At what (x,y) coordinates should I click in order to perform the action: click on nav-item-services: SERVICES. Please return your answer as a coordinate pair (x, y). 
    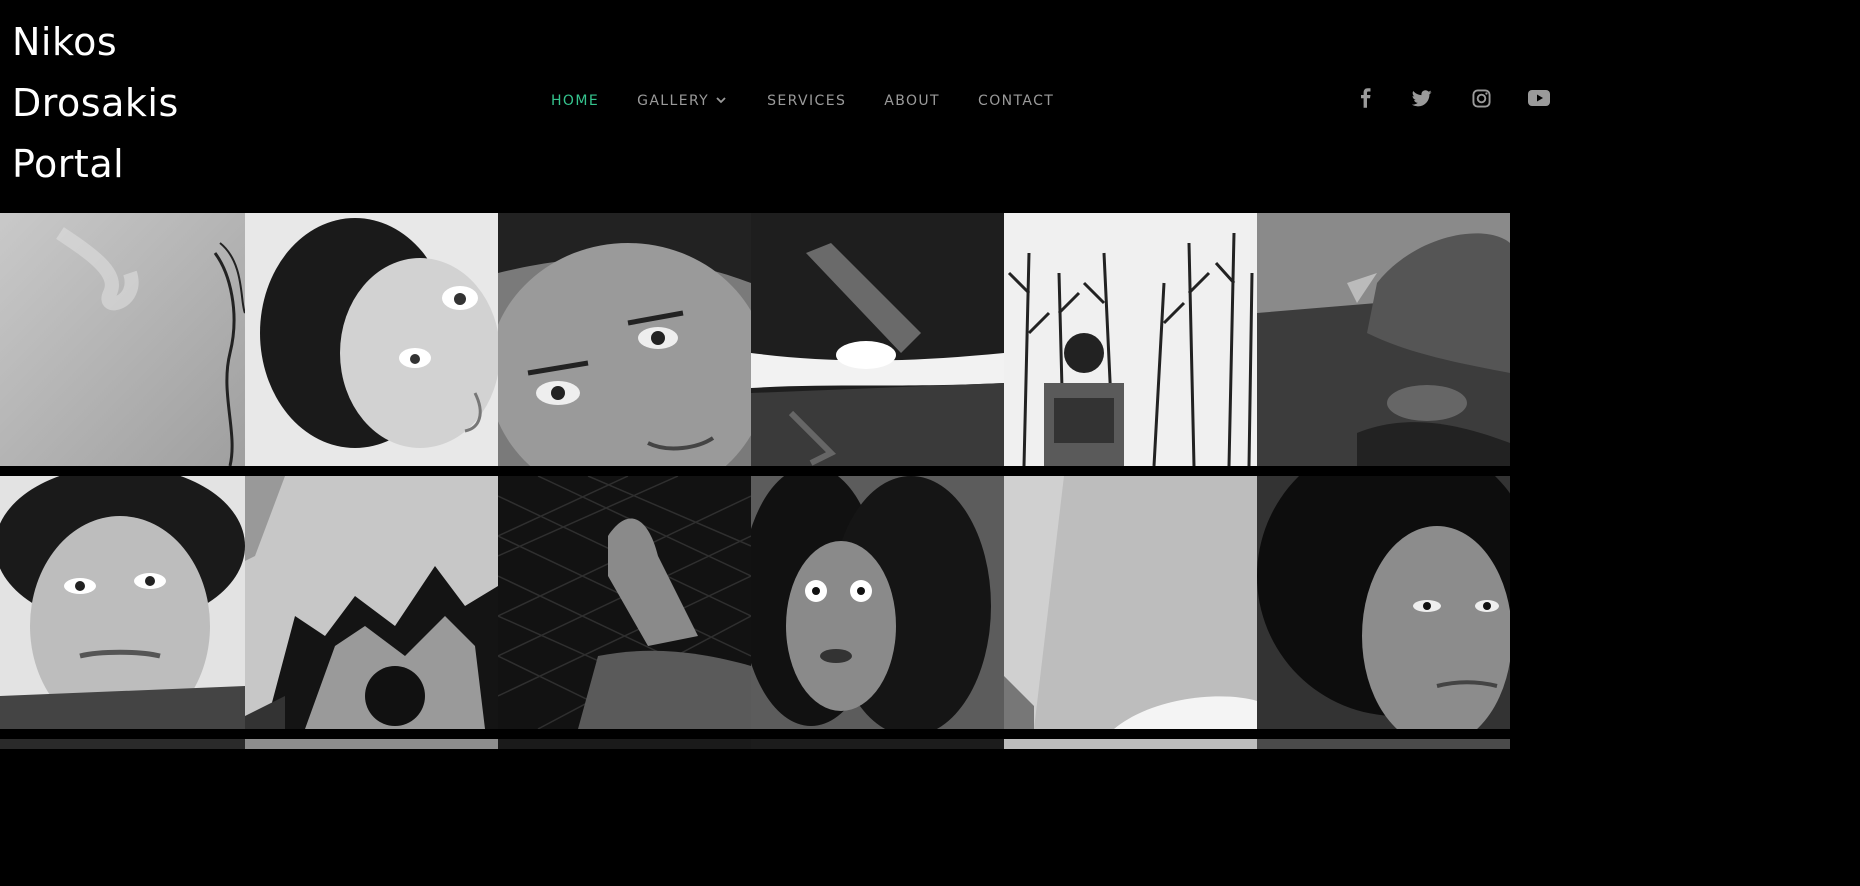
    Looking at the image, I should click on (806, 101).